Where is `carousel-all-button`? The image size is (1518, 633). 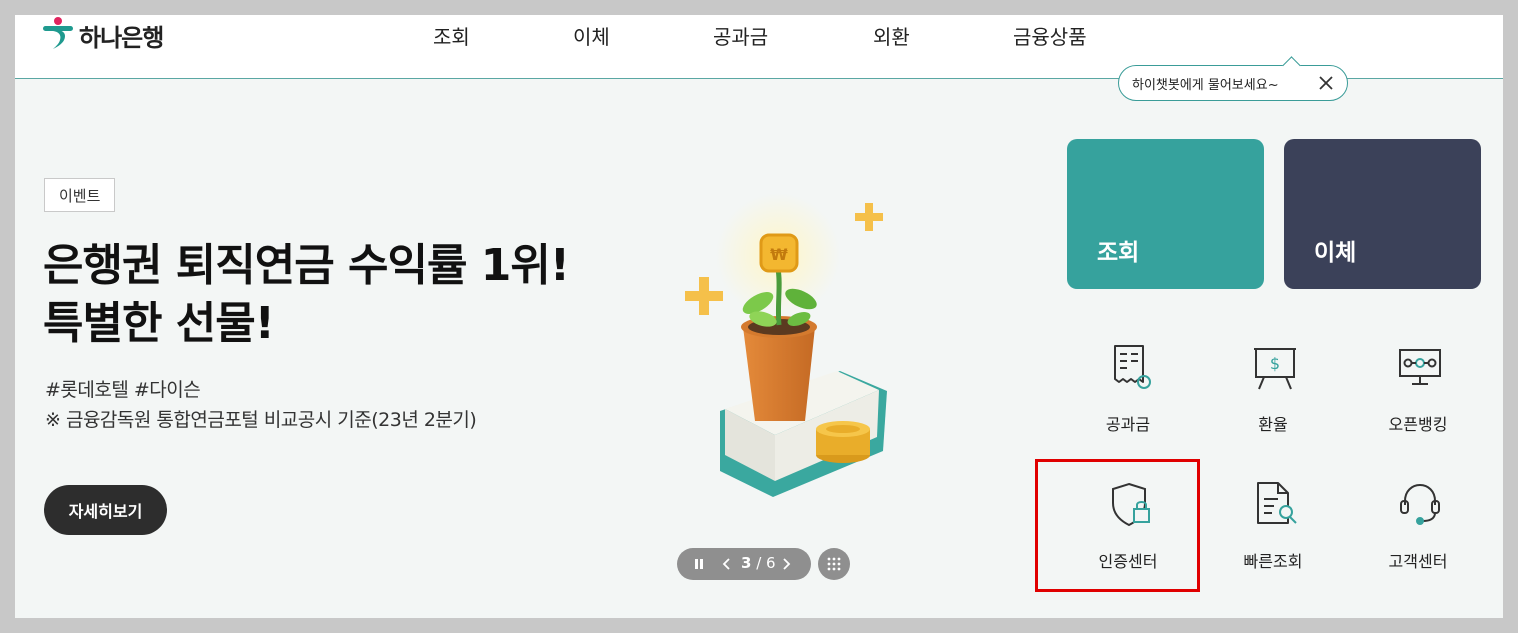
carousel-all-button is located at coordinates (834, 564).